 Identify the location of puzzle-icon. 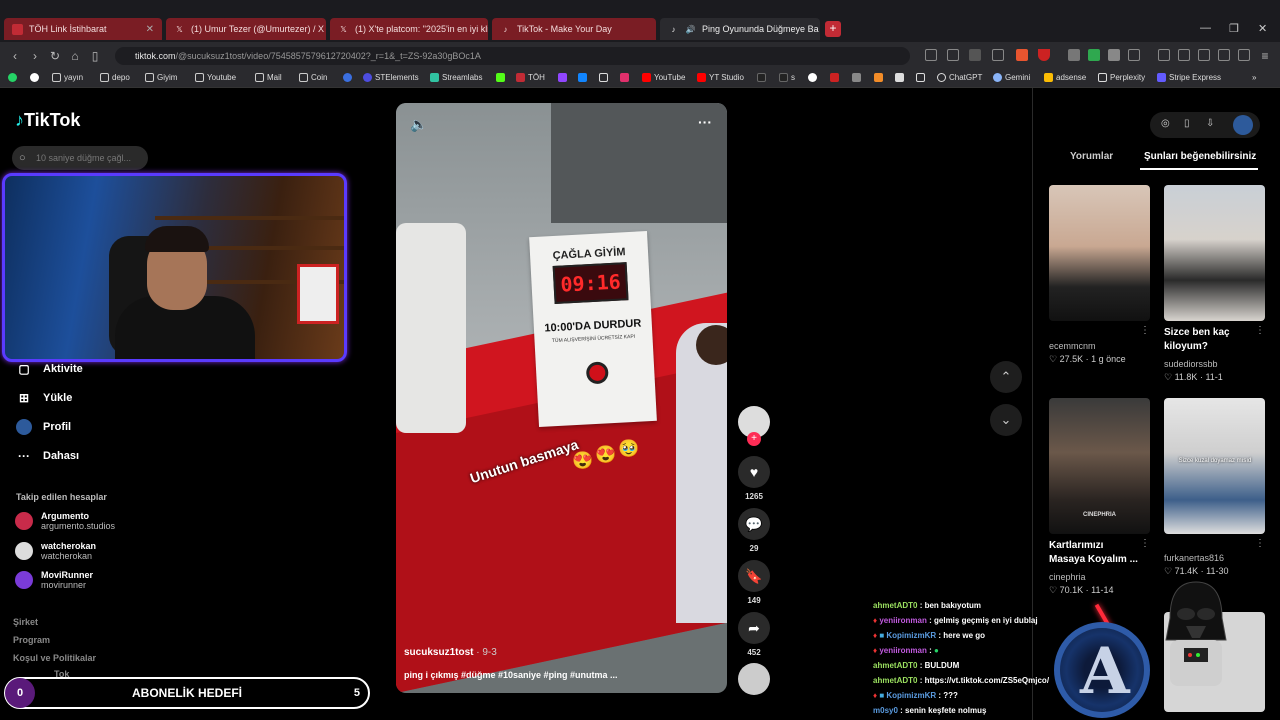
(1114, 55).